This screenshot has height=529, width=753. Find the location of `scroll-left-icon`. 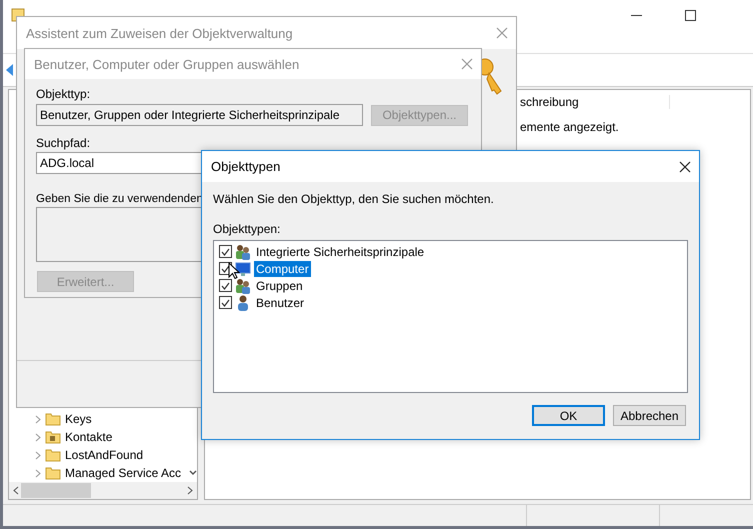

scroll-left-icon is located at coordinates (16, 490).